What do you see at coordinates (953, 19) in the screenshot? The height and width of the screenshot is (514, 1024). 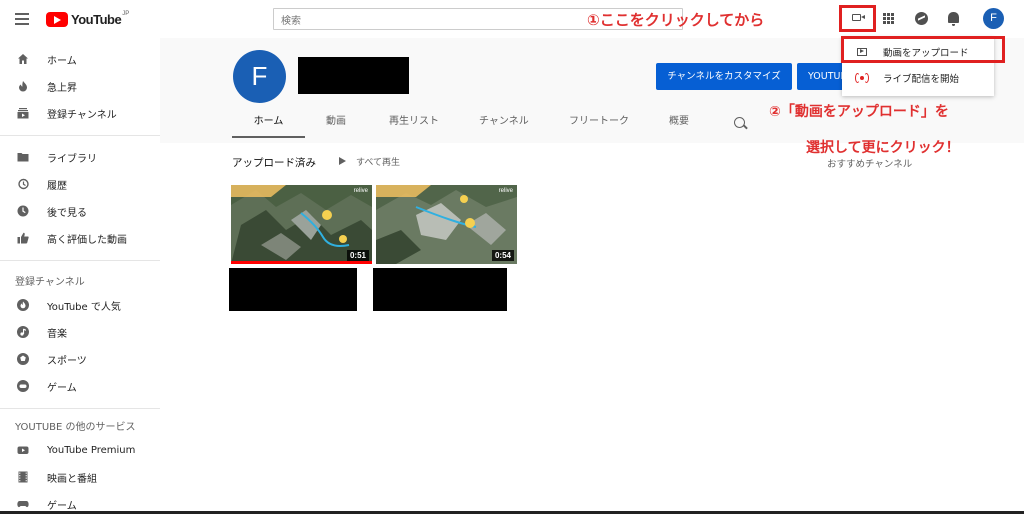 I see `notifications-bell-icon` at bounding box center [953, 19].